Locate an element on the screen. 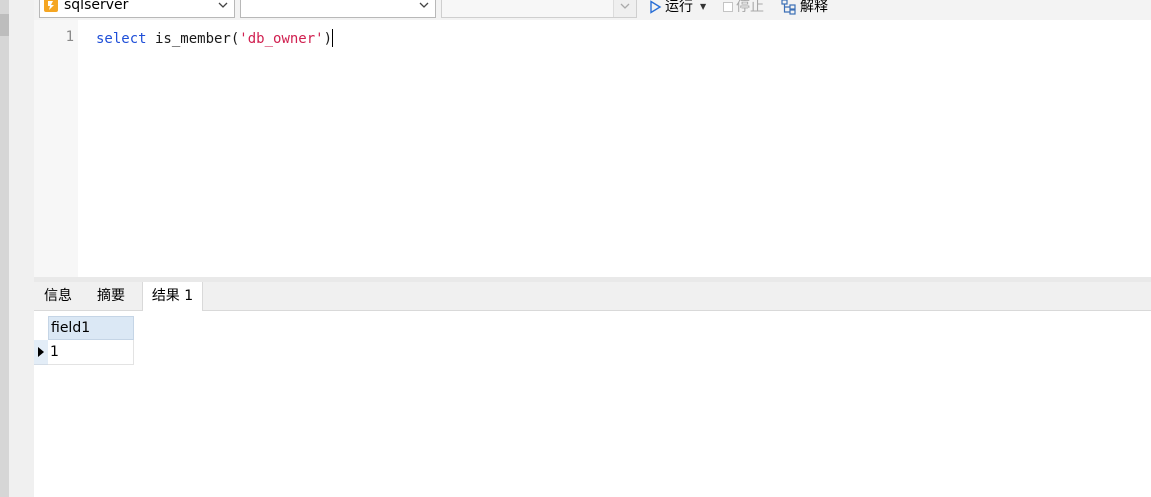  explain-button: 解释 is located at coordinates (804, 8).